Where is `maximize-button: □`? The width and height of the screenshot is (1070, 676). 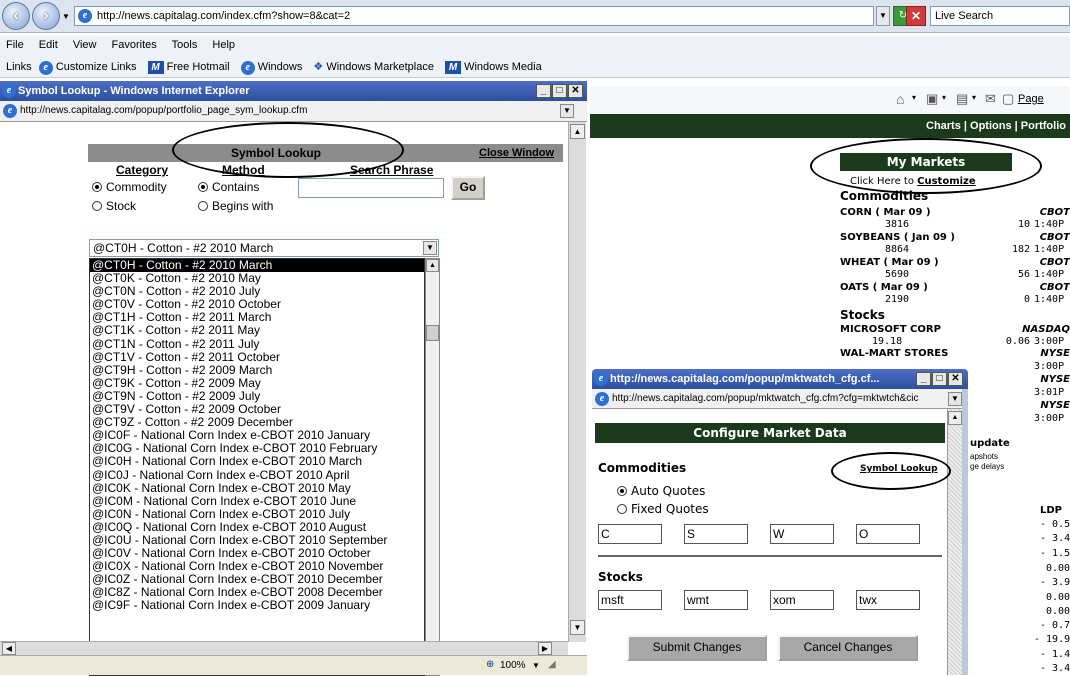 maximize-button: □ is located at coordinates (939, 379).